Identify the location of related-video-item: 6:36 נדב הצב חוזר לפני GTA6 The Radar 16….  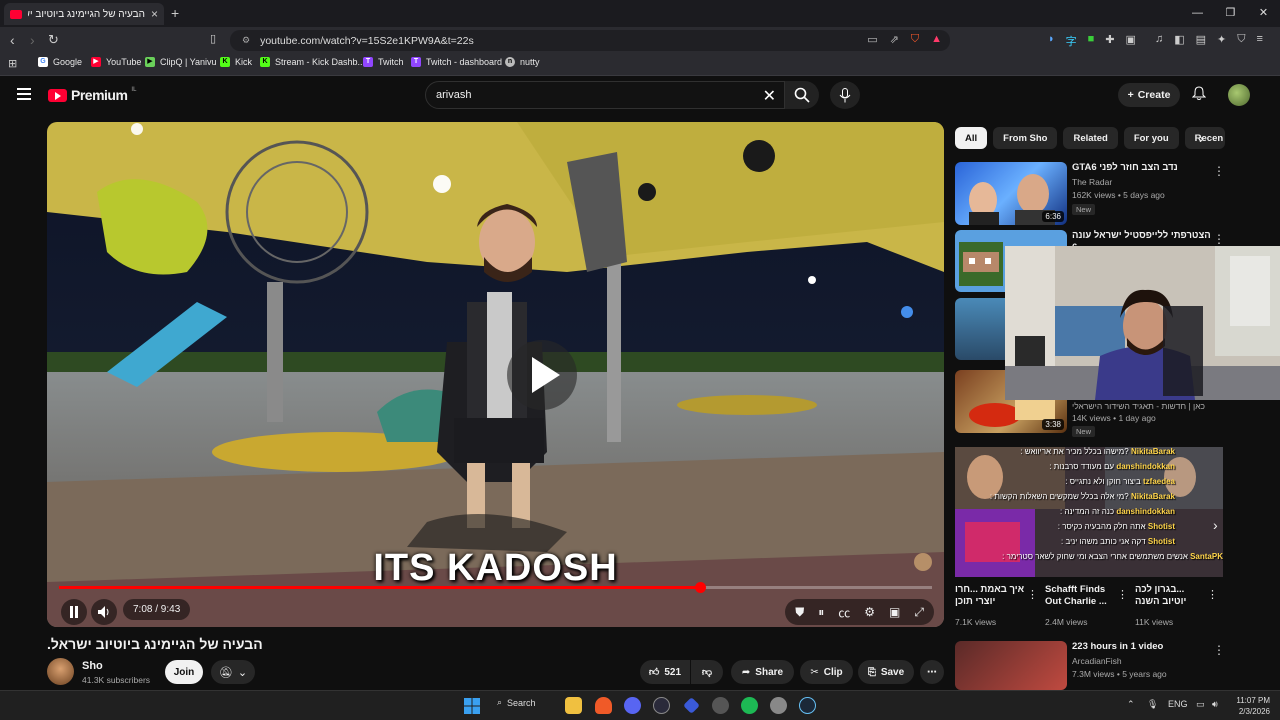
(1105, 195).